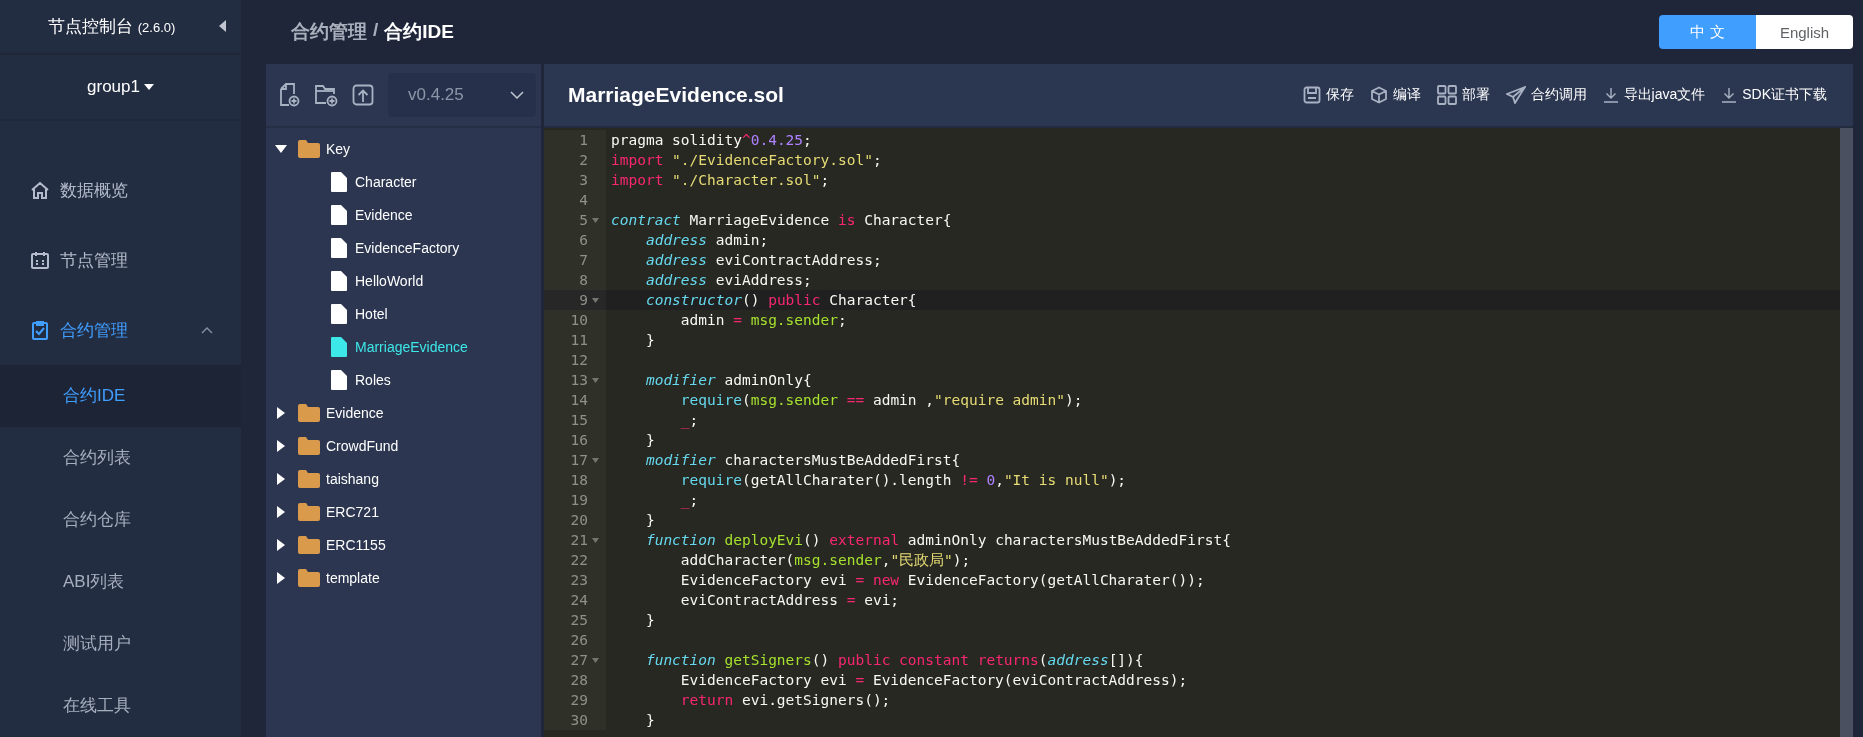 The height and width of the screenshot is (737, 1863). What do you see at coordinates (579, 340) in the screenshot?
I see `line-number: 11` at bounding box center [579, 340].